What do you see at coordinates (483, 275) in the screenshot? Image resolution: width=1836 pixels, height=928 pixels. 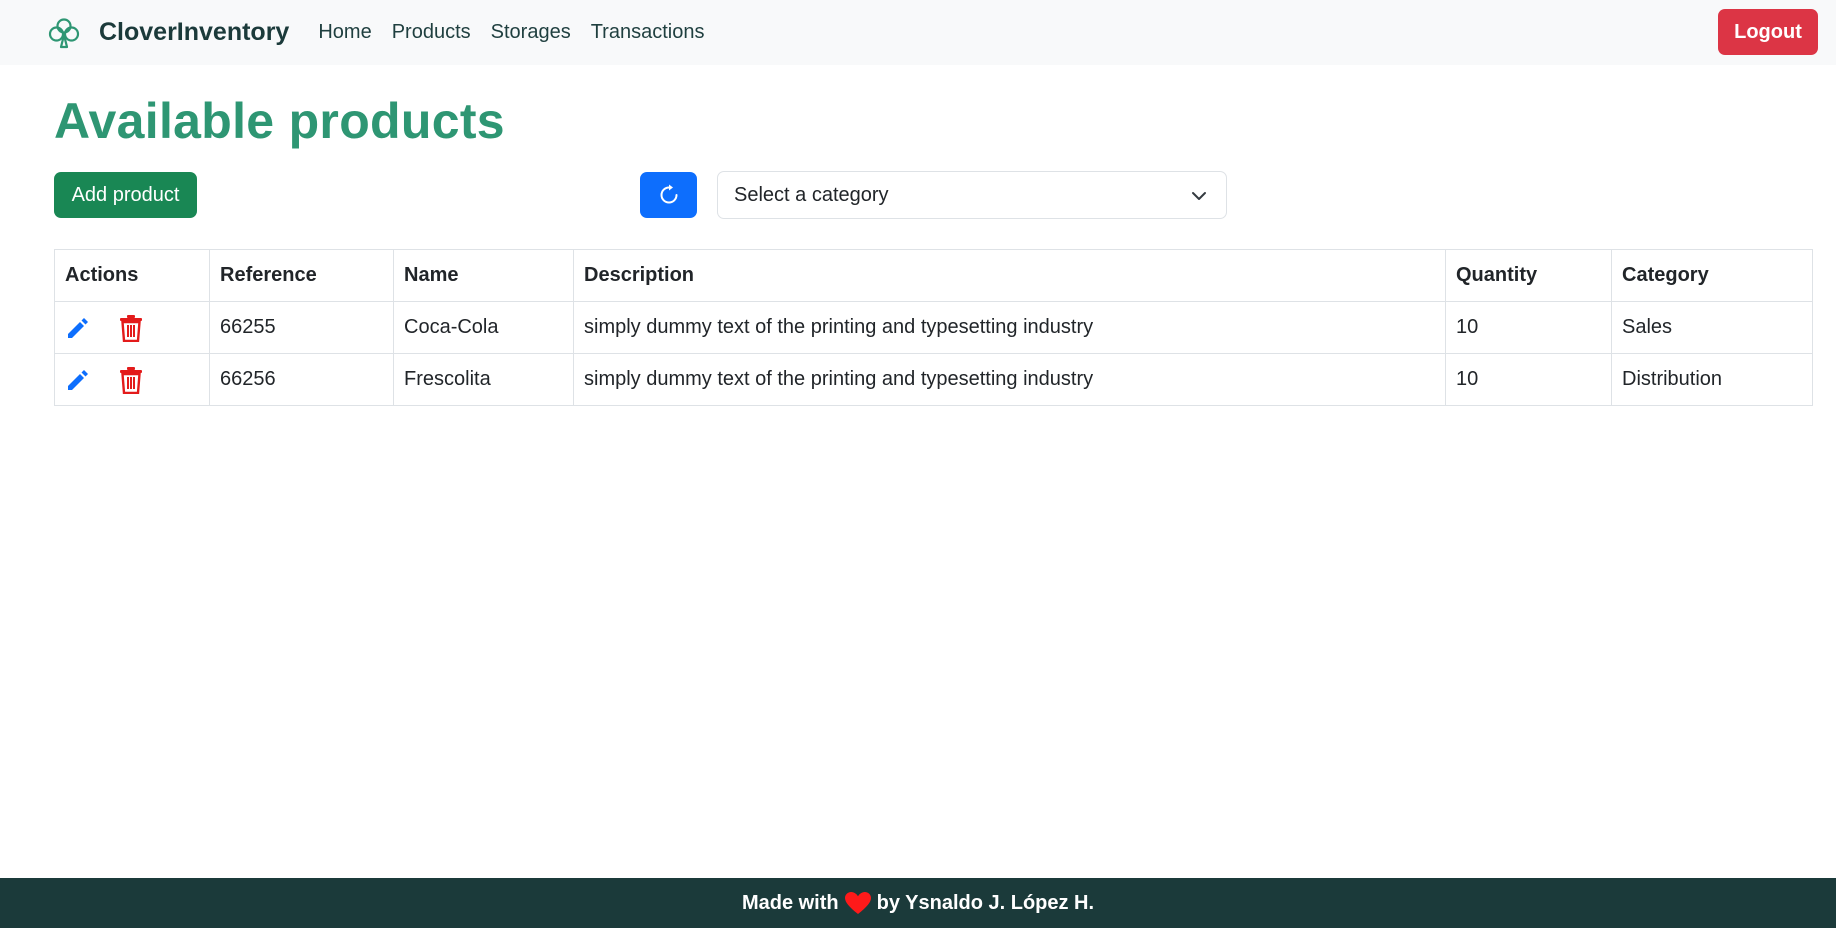 I see `header-name: Name` at bounding box center [483, 275].